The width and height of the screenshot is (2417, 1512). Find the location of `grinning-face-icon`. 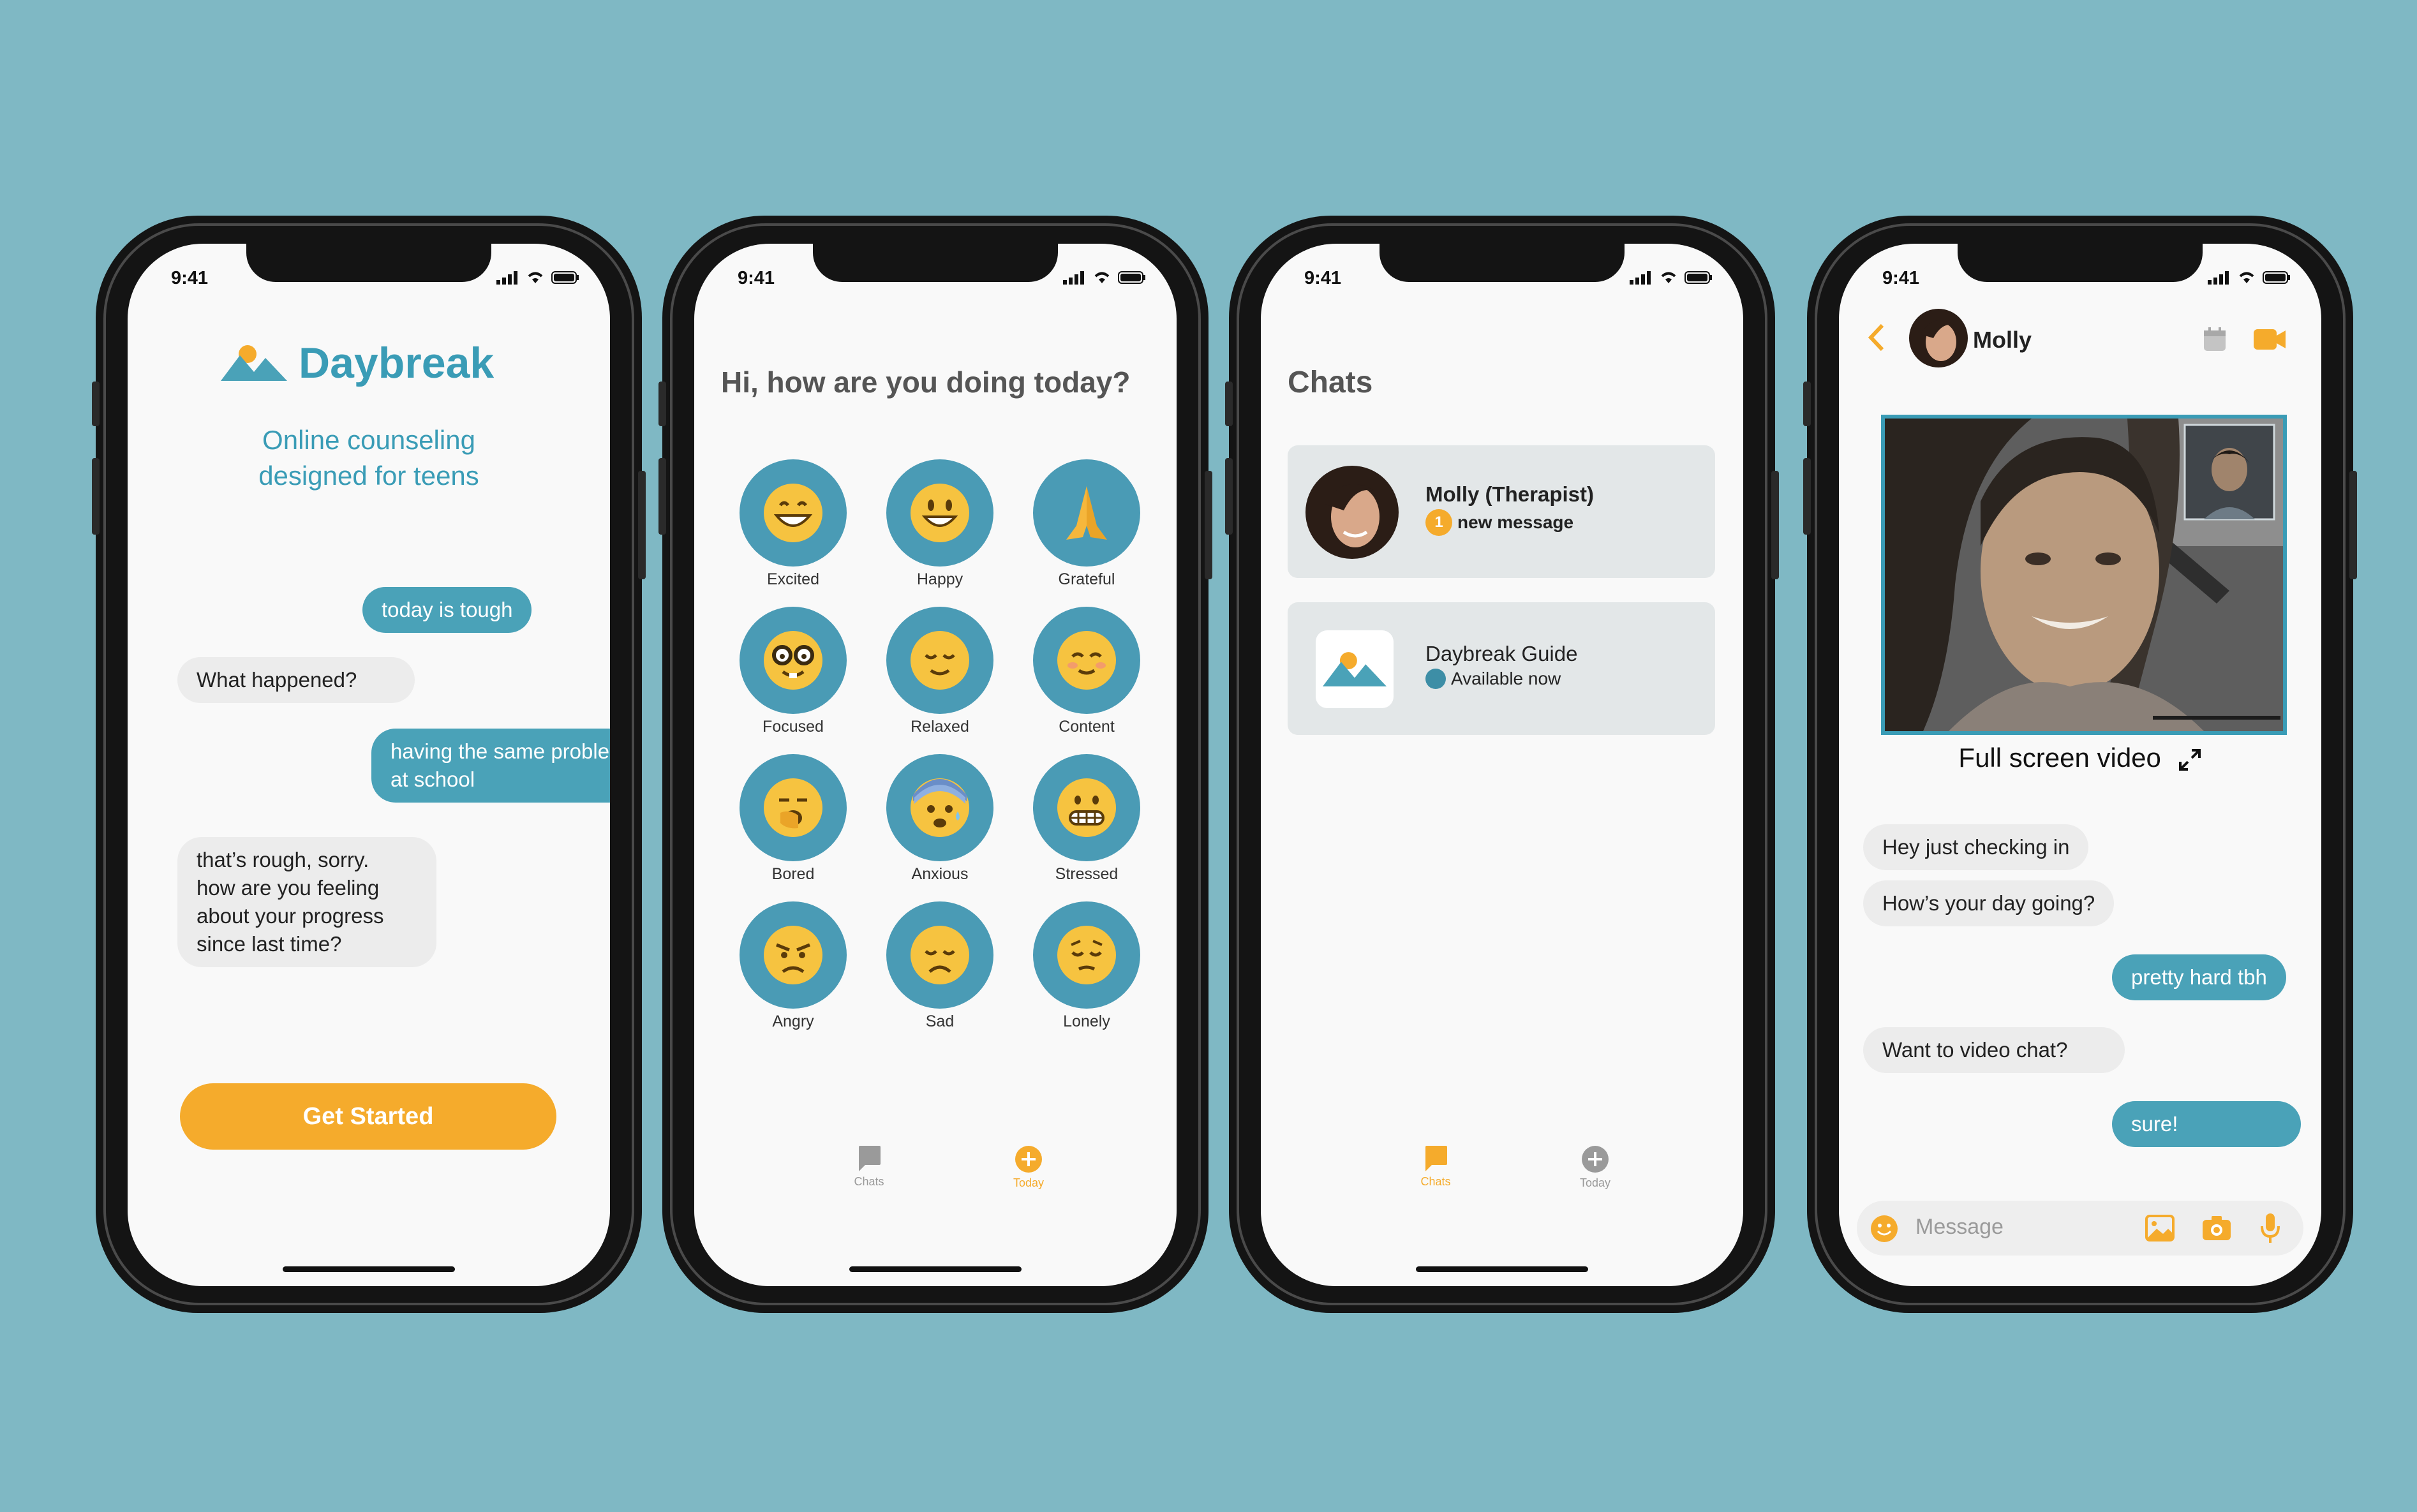

grinning-face-icon is located at coordinates (793, 513).